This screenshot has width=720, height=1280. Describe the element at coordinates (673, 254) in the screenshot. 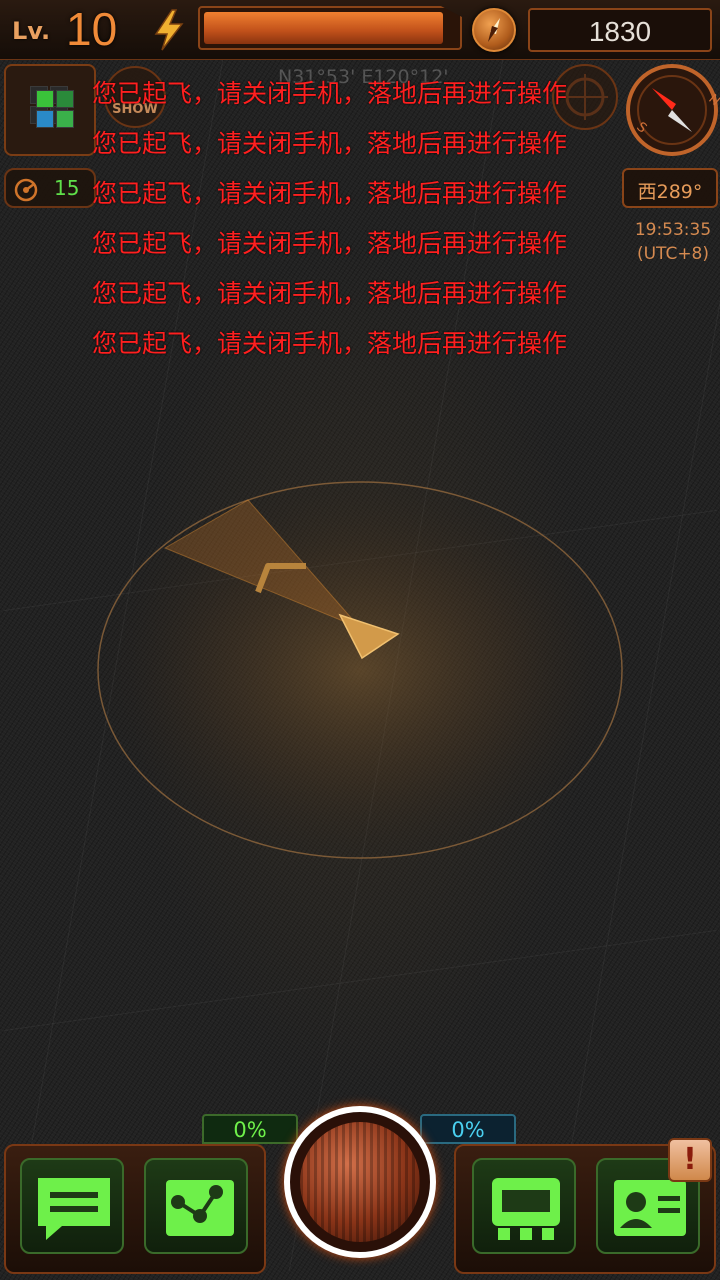

I see `clock-timezone: (UTC+8)` at that location.